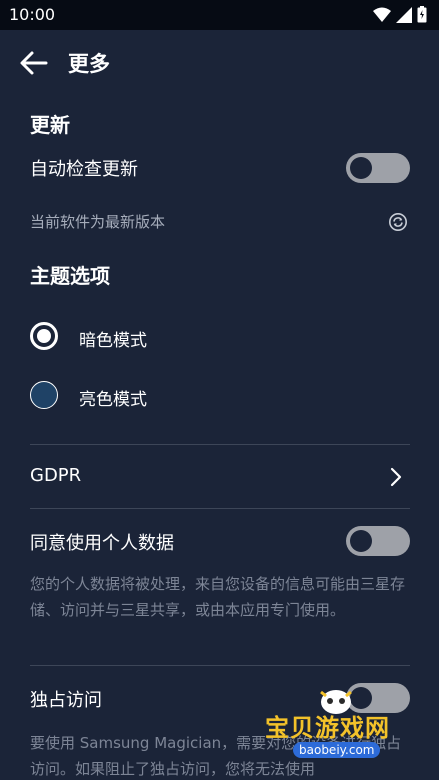 Image resolution: width=439 pixels, height=780 pixels. I want to click on radio-dark-mode, so click(44, 336).